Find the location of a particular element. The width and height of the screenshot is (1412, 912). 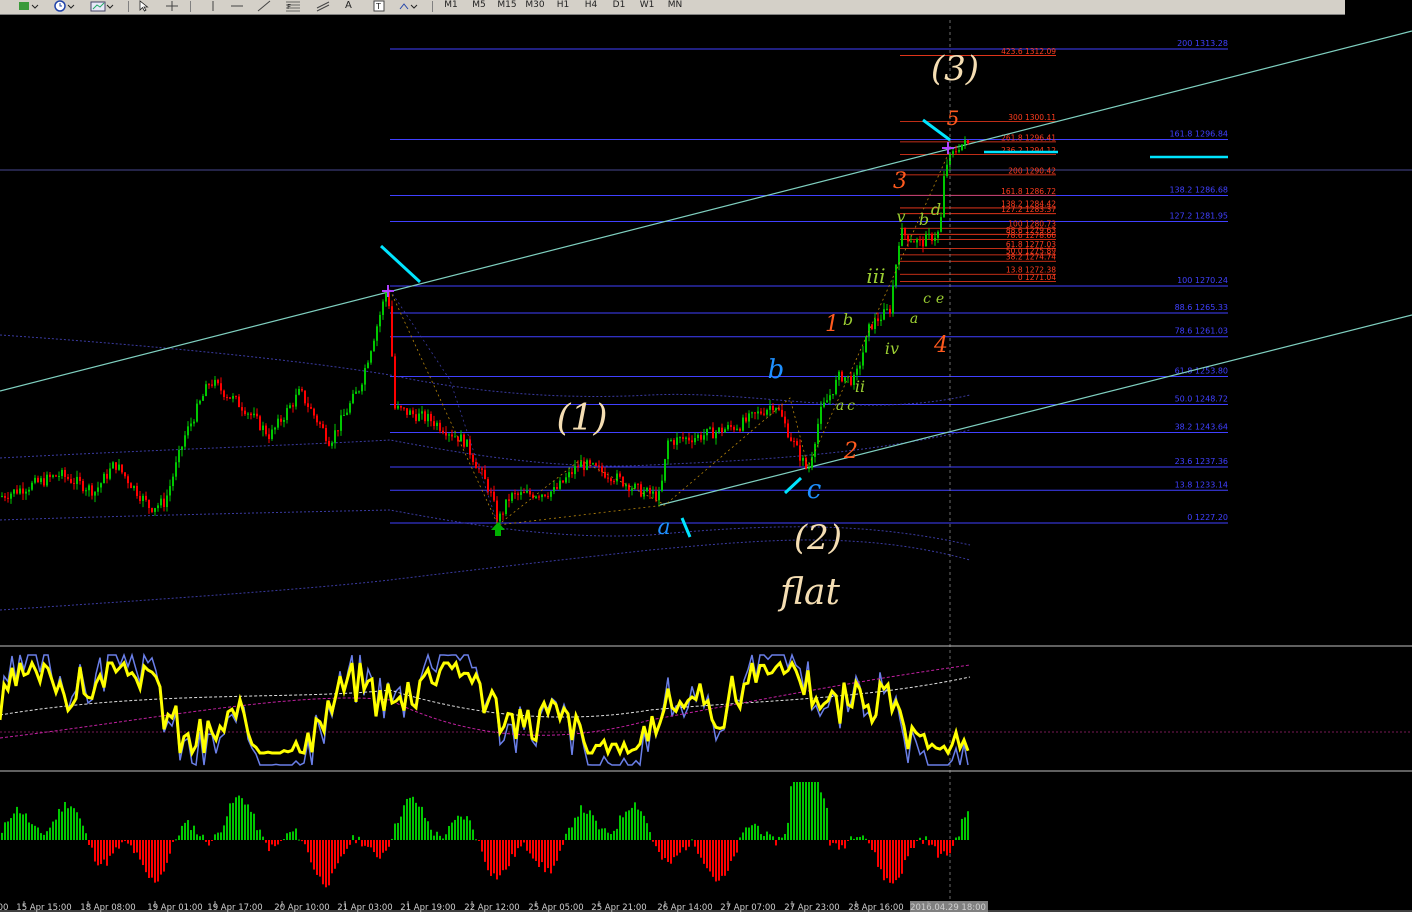

crosshair-icon is located at coordinates (172, 6).